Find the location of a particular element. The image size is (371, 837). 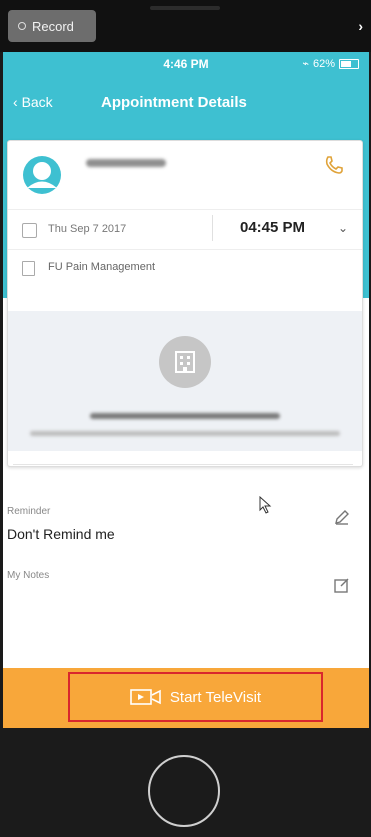

appointment-location: FU Pain Management is located at coordinates (101, 267).